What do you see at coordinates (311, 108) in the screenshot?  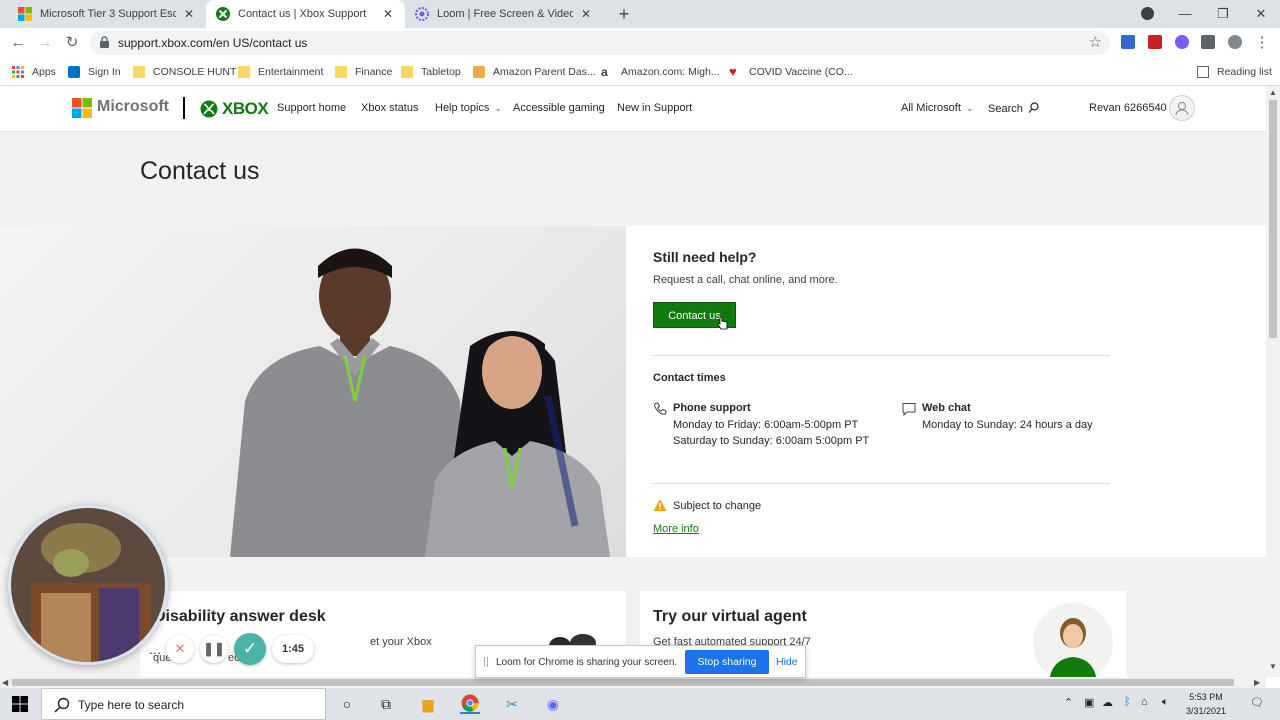 I see `nav-support-home: Support home` at bounding box center [311, 108].